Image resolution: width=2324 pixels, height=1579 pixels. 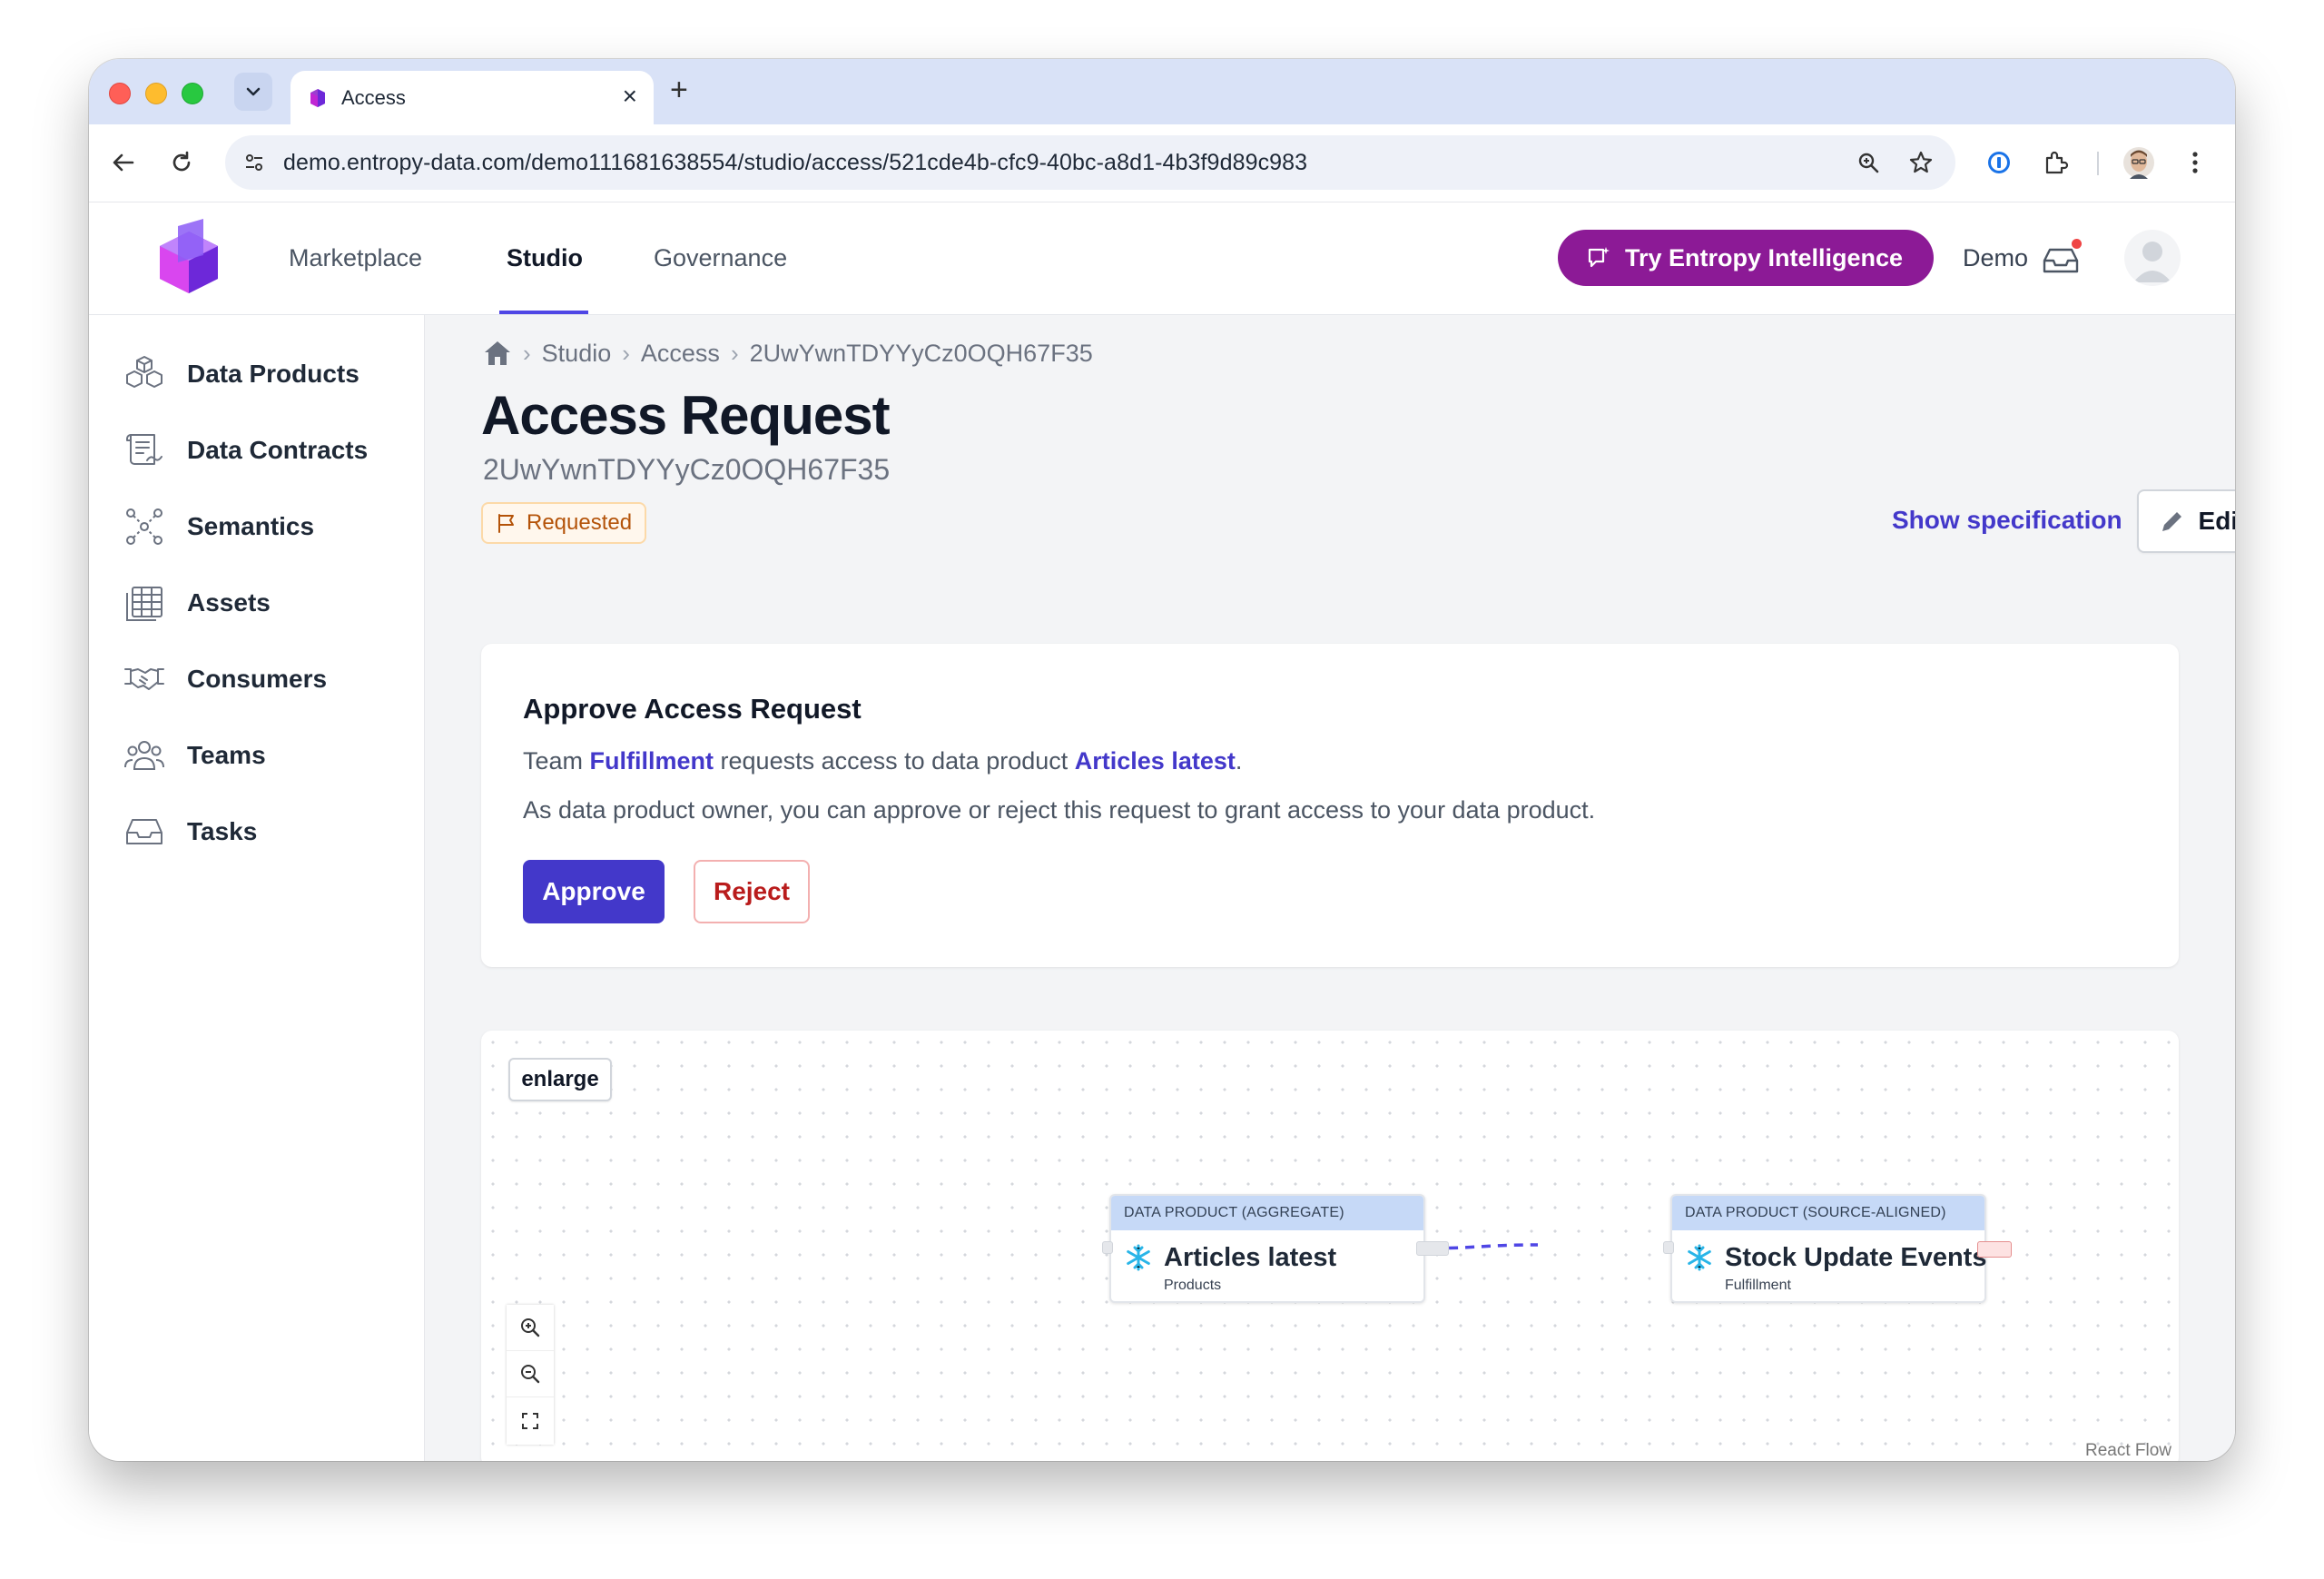 I want to click on show-specification-link: Show specification, so click(x=2007, y=520).